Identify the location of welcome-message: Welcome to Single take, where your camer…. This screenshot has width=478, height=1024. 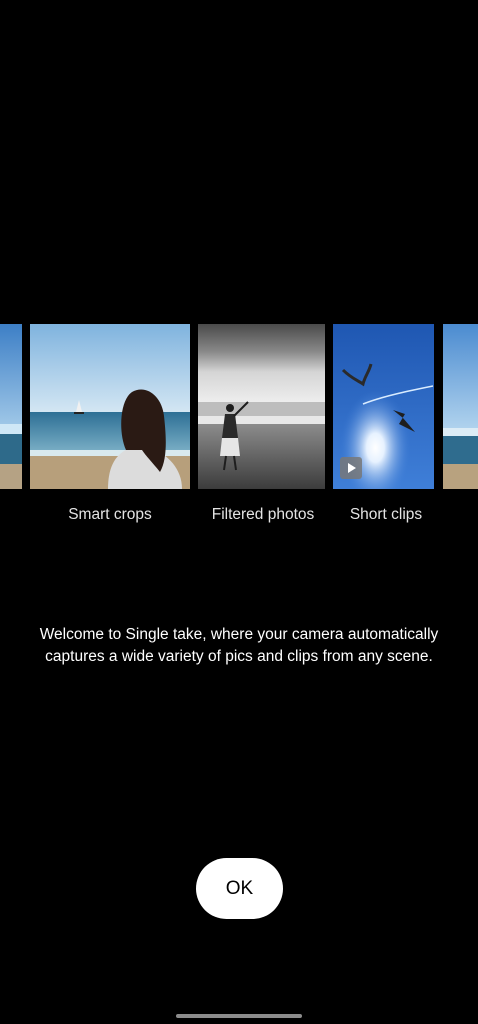
(239, 645).